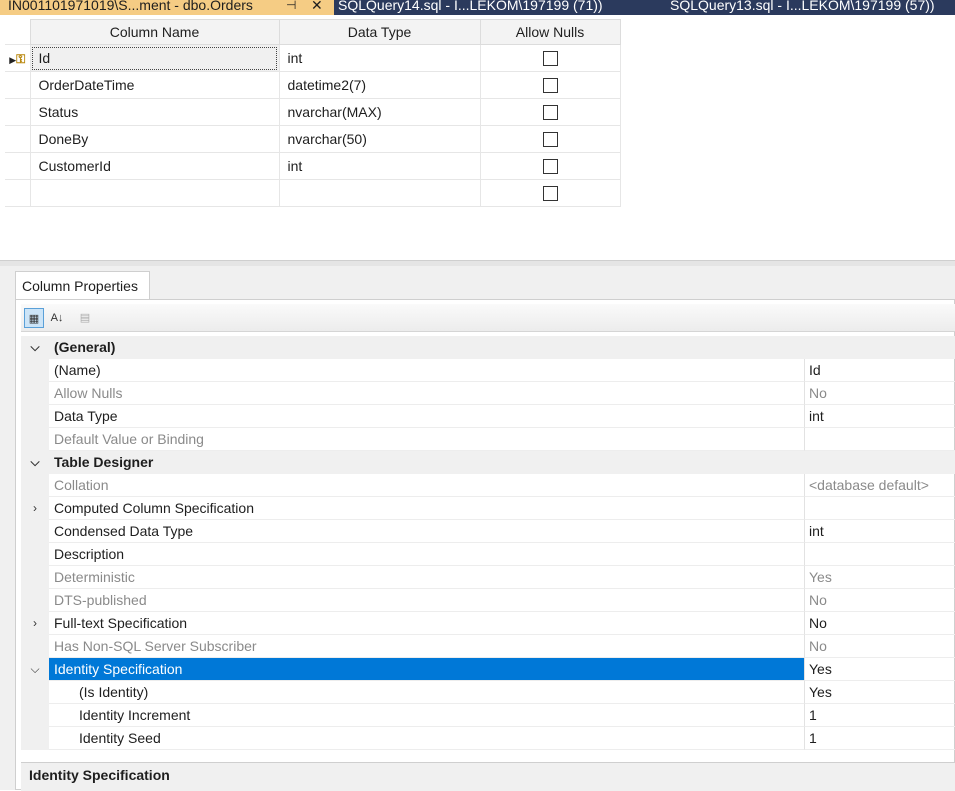  What do you see at coordinates (82, 285) in the screenshot?
I see `tab-column-properties: Column Properties` at bounding box center [82, 285].